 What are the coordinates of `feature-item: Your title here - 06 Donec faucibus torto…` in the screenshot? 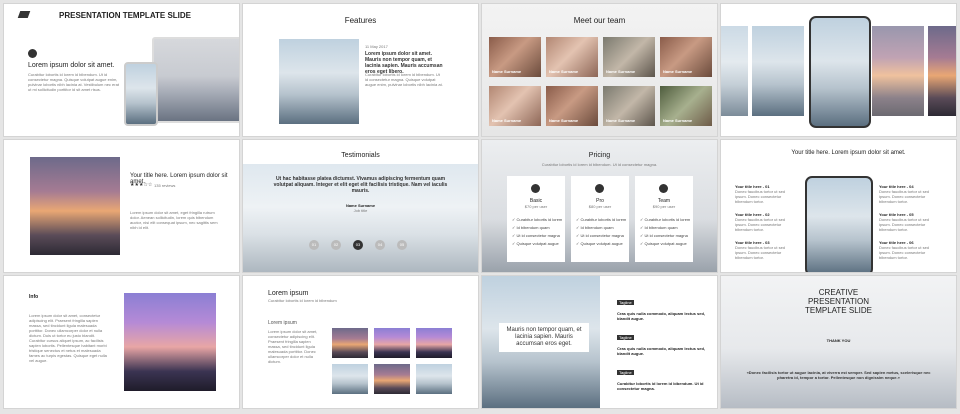 It's located at (904, 250).